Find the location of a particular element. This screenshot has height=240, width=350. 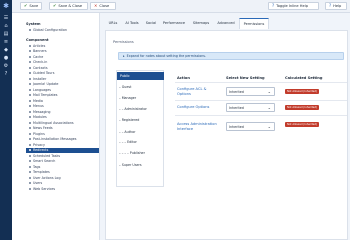

save-close-label: Save & Close is located at coordinates (70, 6).